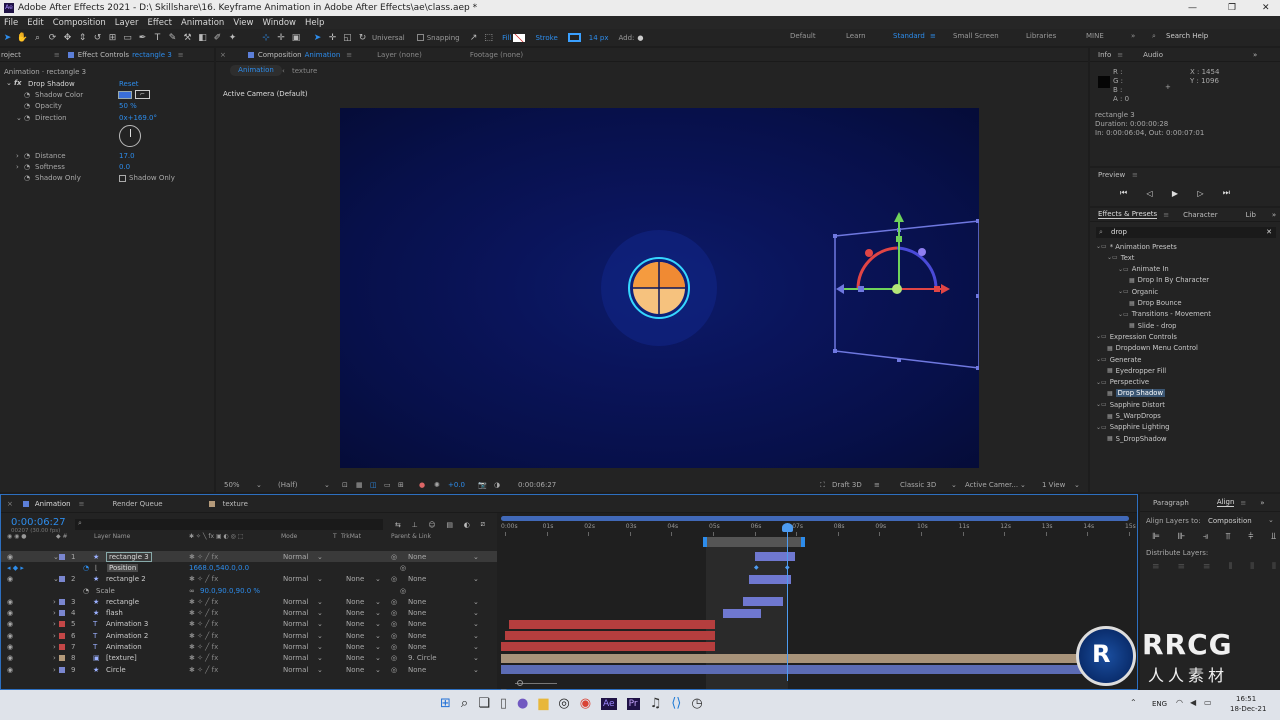  I want to click on draft-3d-icon: ⛶, so click(822, 485).